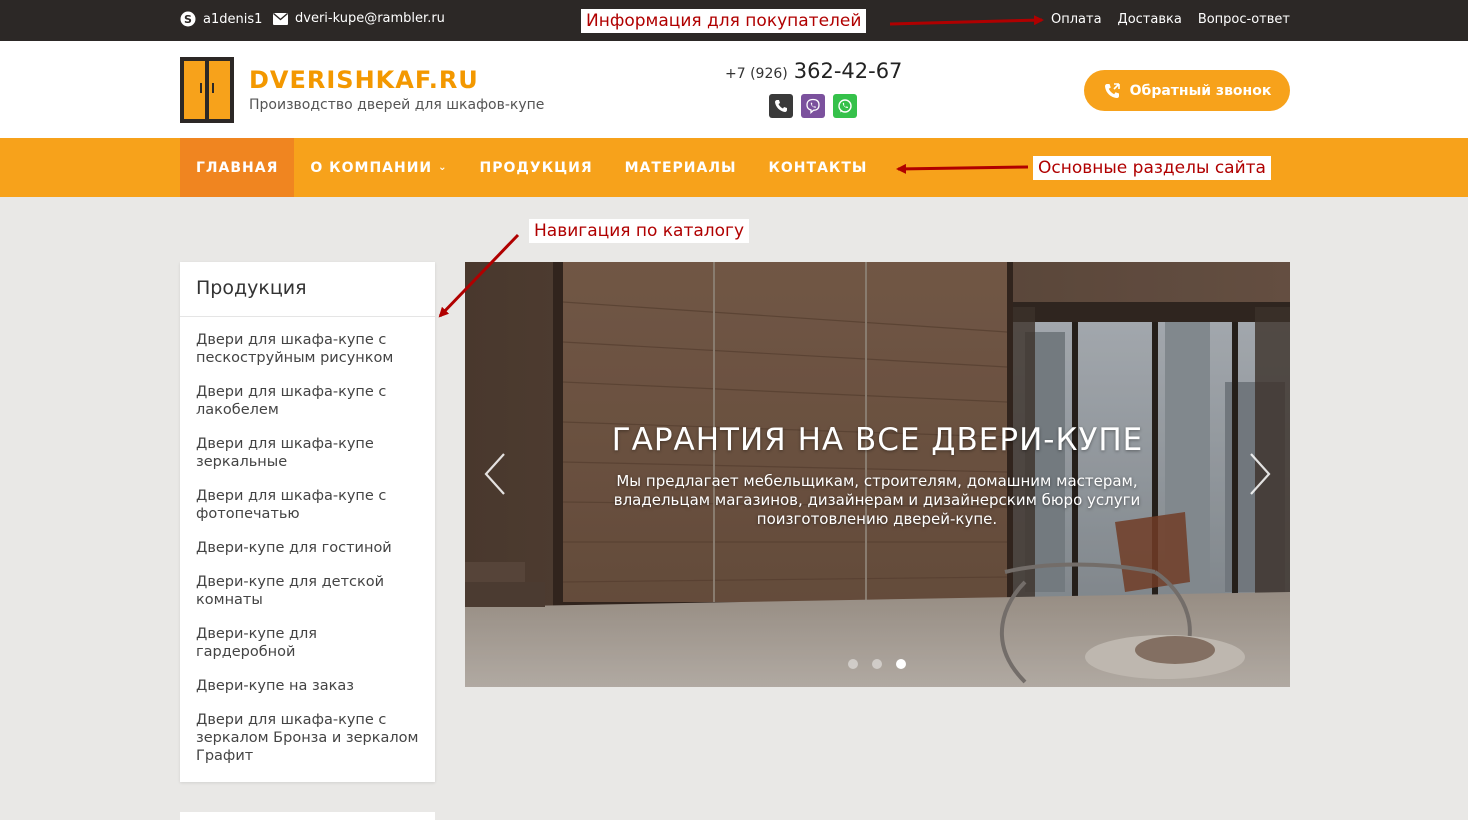 This screenshot has width=1468, height=820. What do you see at coordinates (756, 74) in the screenshot?
I see `phone-code: +7 (926)` at bounding box center [756, 74].